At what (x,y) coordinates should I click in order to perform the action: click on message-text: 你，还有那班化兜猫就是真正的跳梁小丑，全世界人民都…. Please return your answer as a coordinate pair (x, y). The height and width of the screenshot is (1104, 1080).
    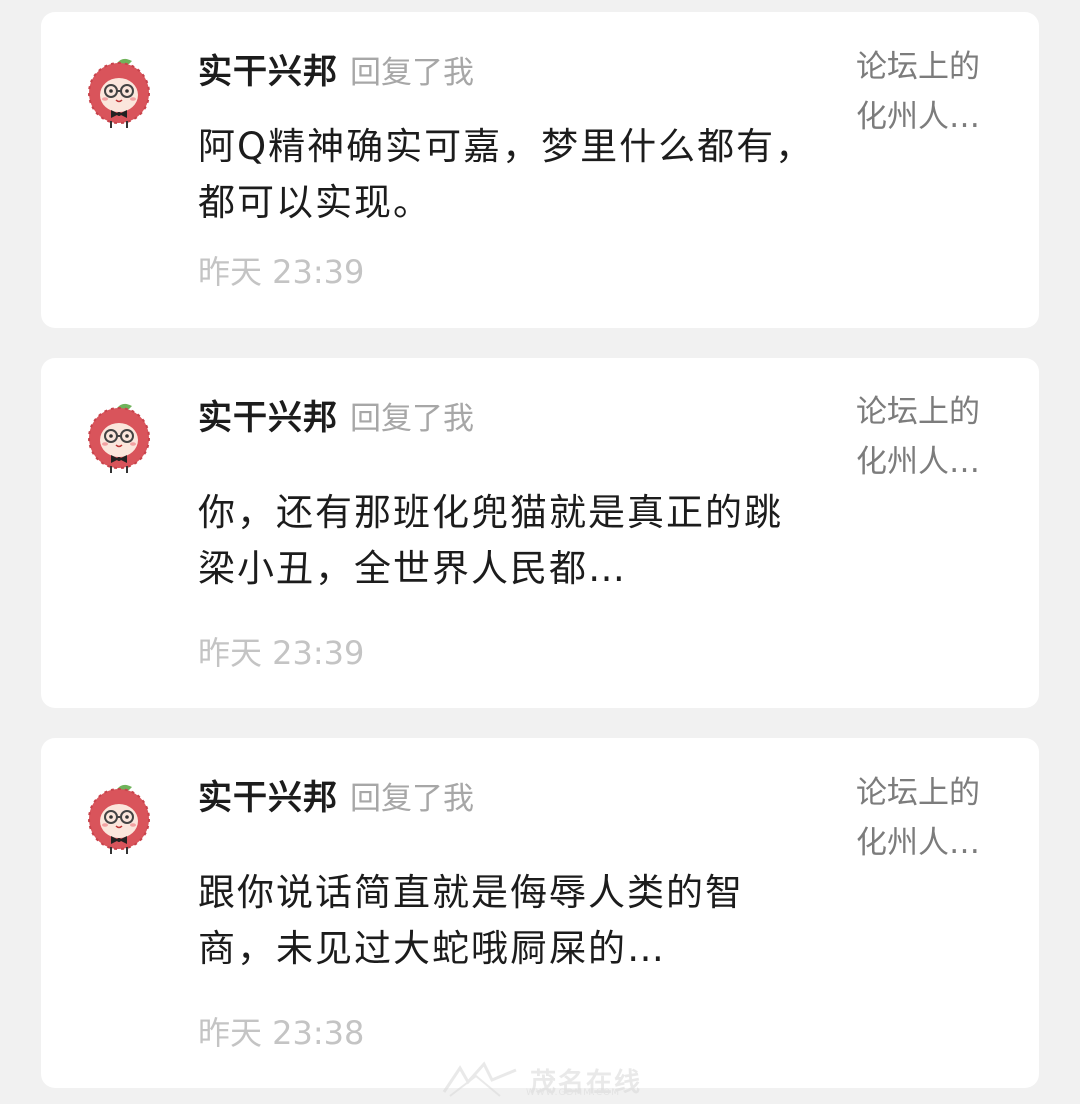
    Looking at the image, I should click on (508, 541).